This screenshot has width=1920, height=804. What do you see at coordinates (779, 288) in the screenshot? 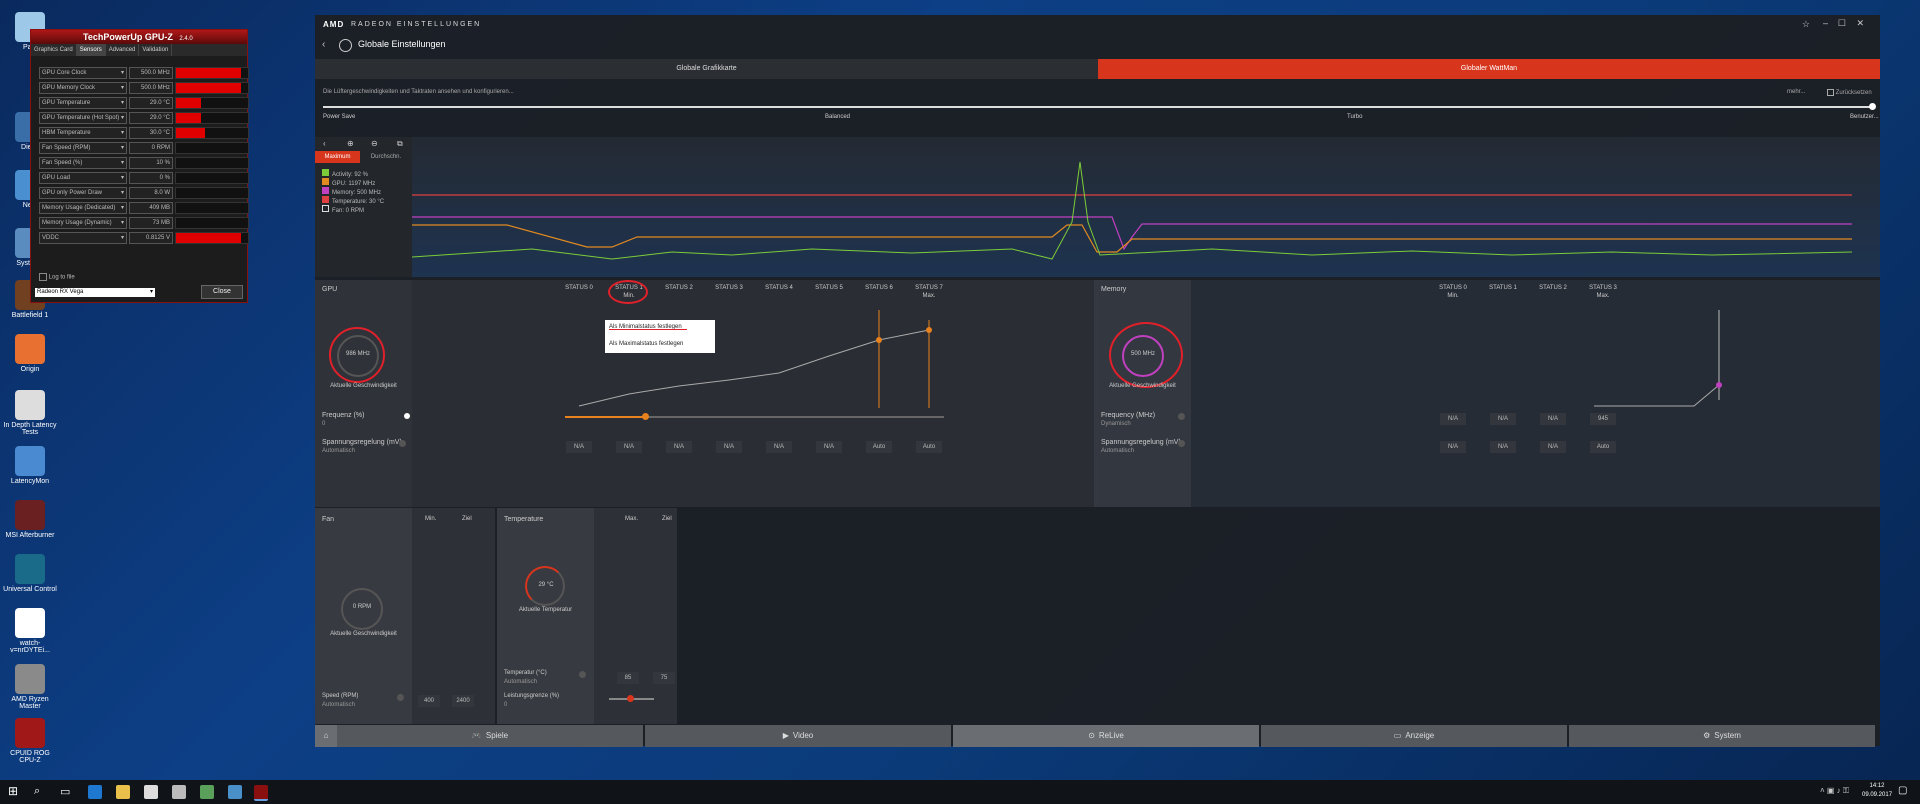
I see `gpu-state-4: STATUS 4` at bounding box center [779, 288].